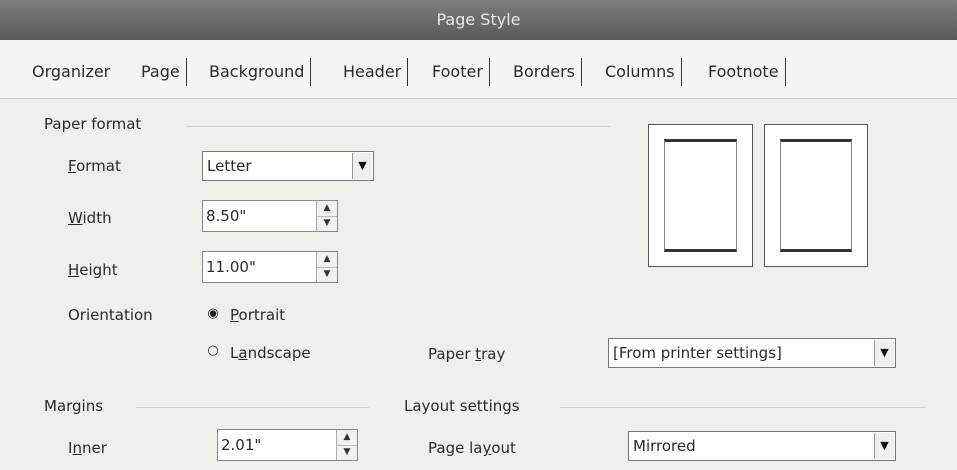 The height and width of the screenshot is (470, 957). Describe the element at coordinates (164, 72) in the screenshot. I see `tab-page: Page` at that location.